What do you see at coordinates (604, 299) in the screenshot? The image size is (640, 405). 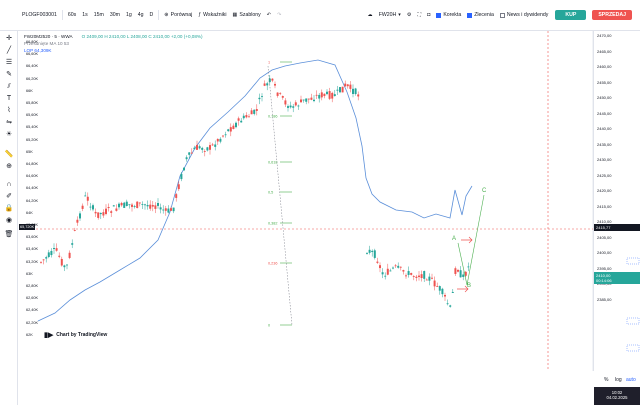 I see `right-scale-tick: 2385,00` at bounding box center [604, 299].